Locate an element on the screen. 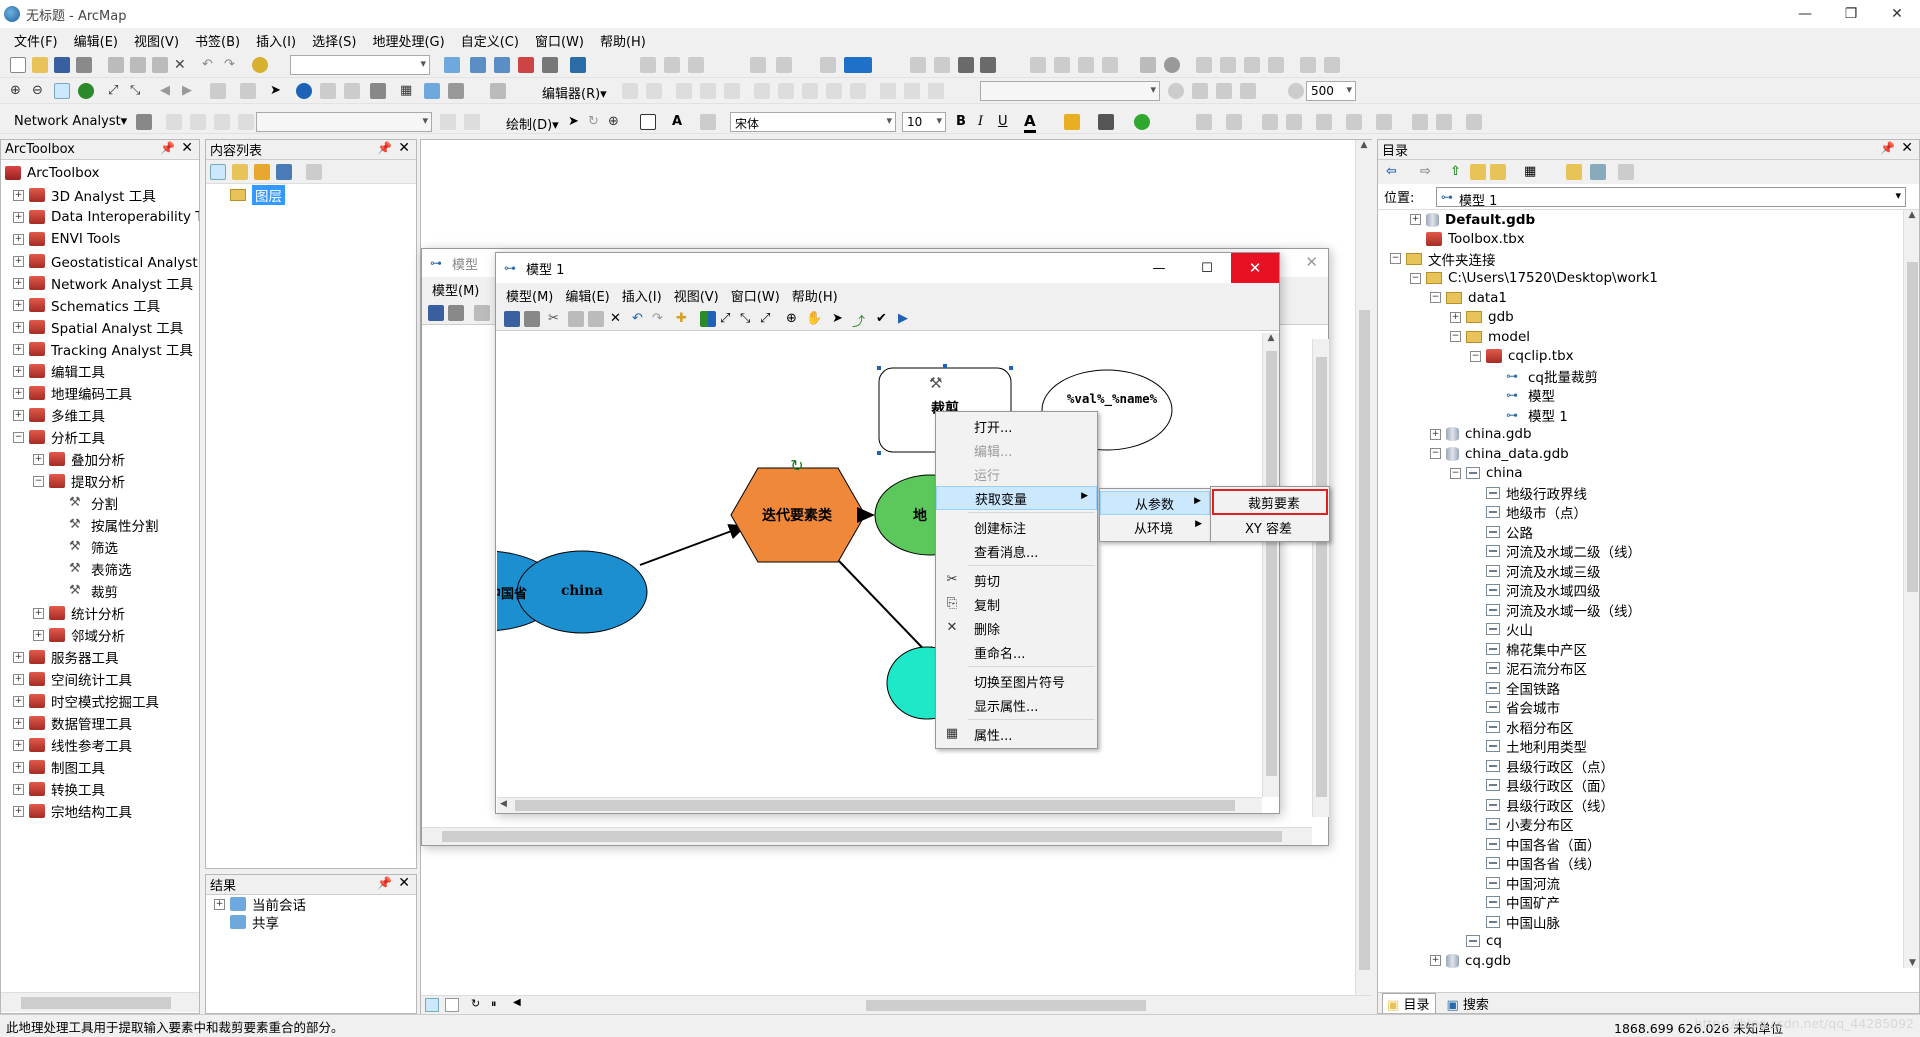 This screenshot has width=1920, height=1037. clip-features-item: 裁剪要素 is located at coordinates (1270, 502).